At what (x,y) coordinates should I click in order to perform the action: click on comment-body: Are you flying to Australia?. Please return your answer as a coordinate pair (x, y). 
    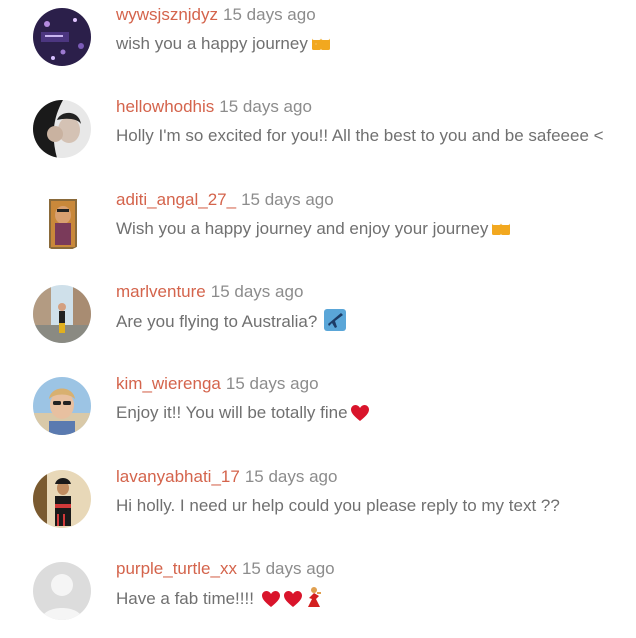
    Looking at the image, I should click on (219, 321).